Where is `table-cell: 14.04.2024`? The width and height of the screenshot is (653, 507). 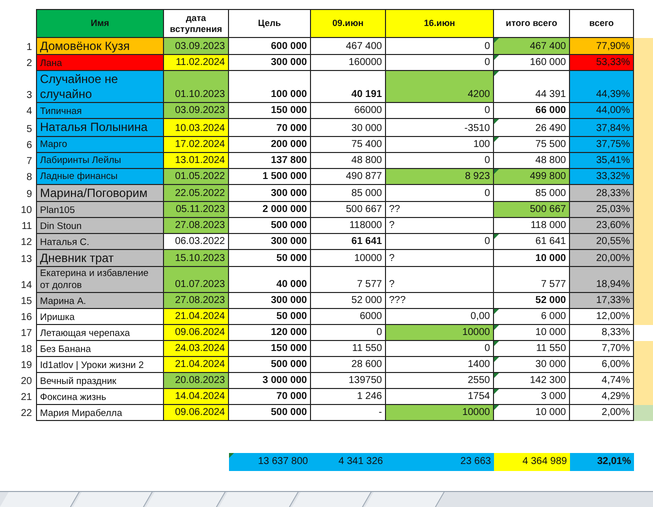
table-cell: 14.04.2024 is located at coordinates (196, 397).